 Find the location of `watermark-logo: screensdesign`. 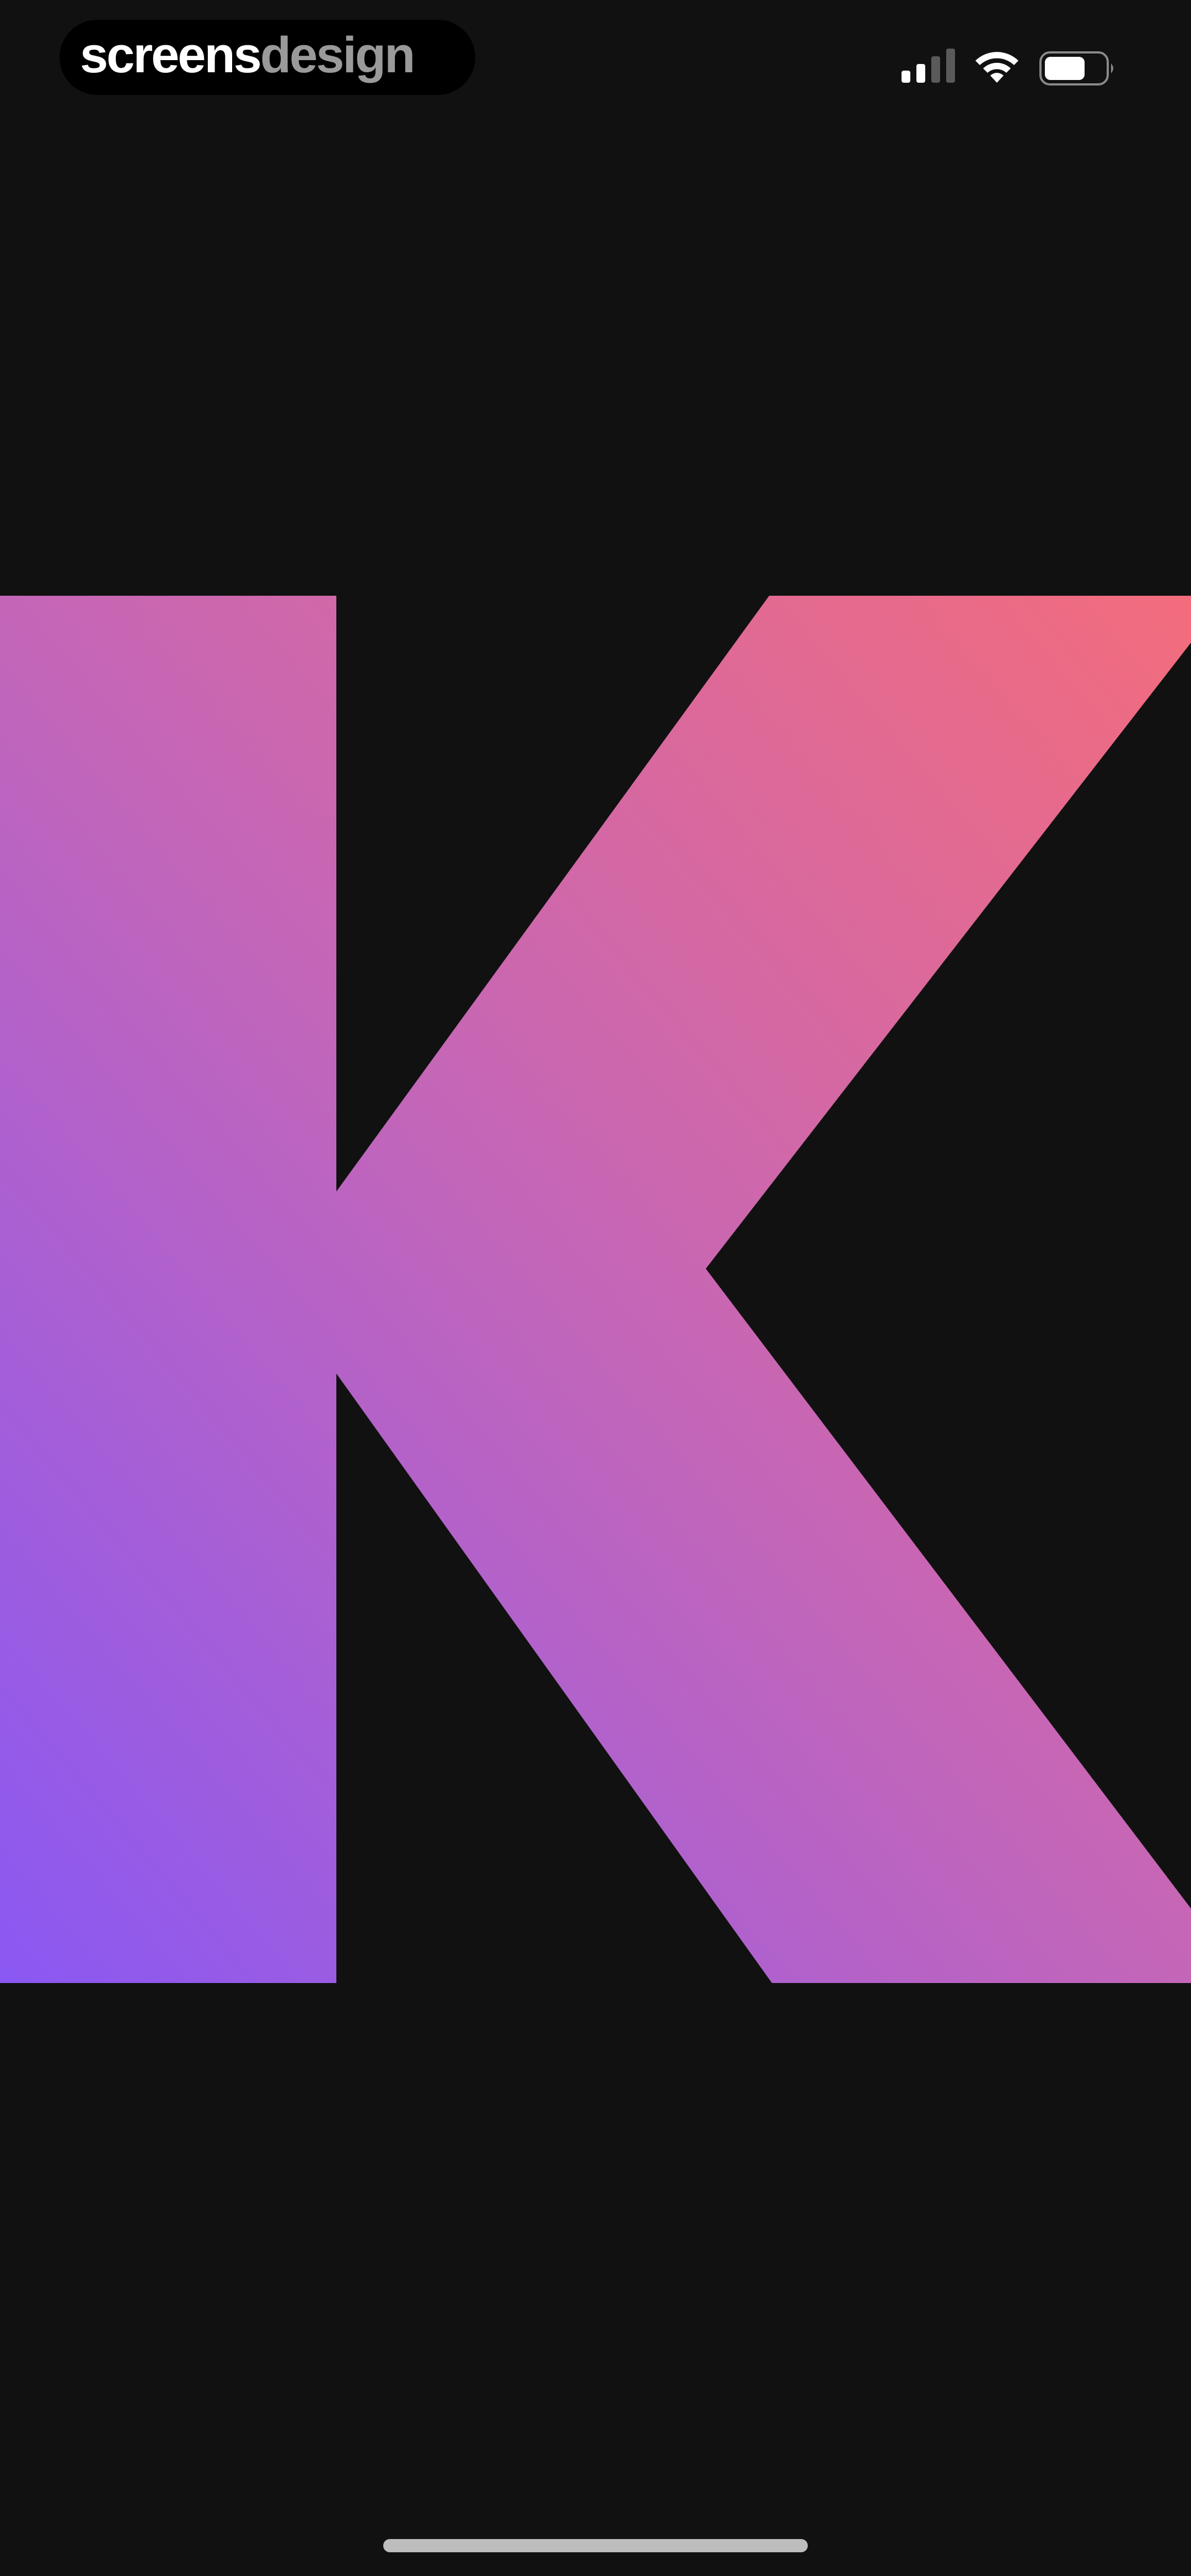

watermark-logo: screensdesign is located at coordinates (248, 55).